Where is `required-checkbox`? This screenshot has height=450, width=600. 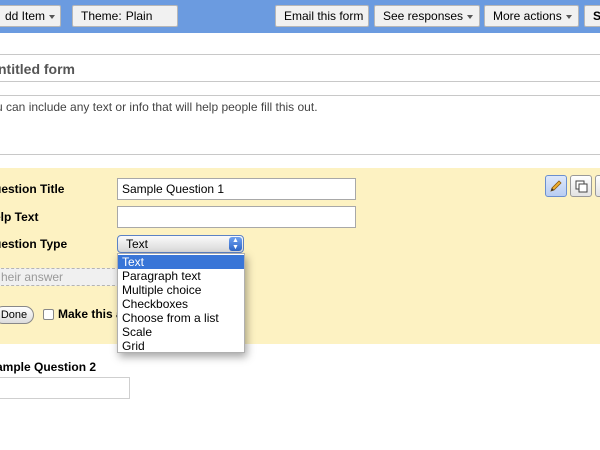
required-checkbox is located at coordinates (48, 314).